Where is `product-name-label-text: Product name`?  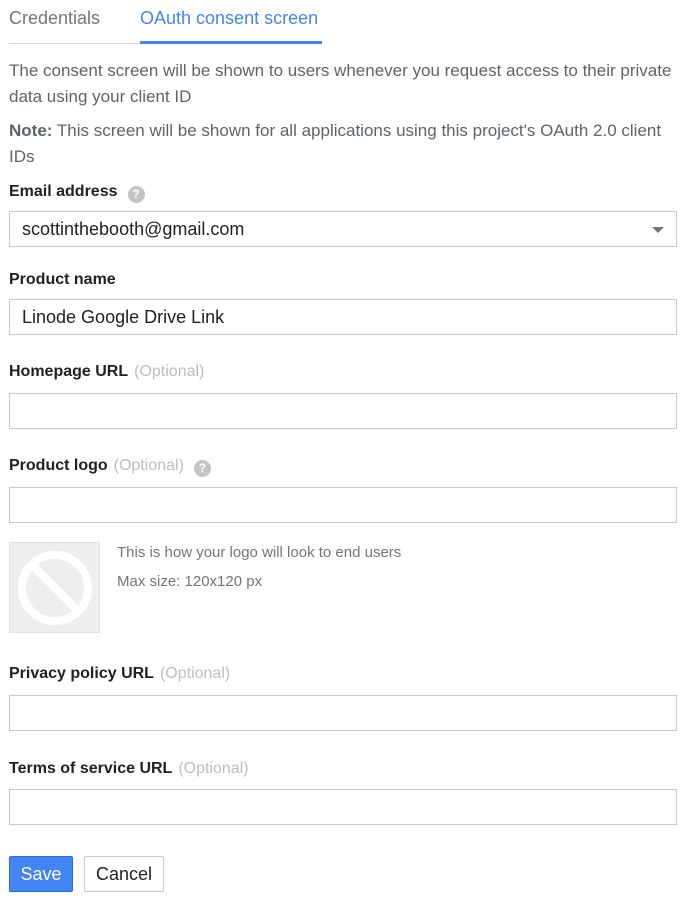
product-name-label-text: Product name is located at coordinates (62, 279).